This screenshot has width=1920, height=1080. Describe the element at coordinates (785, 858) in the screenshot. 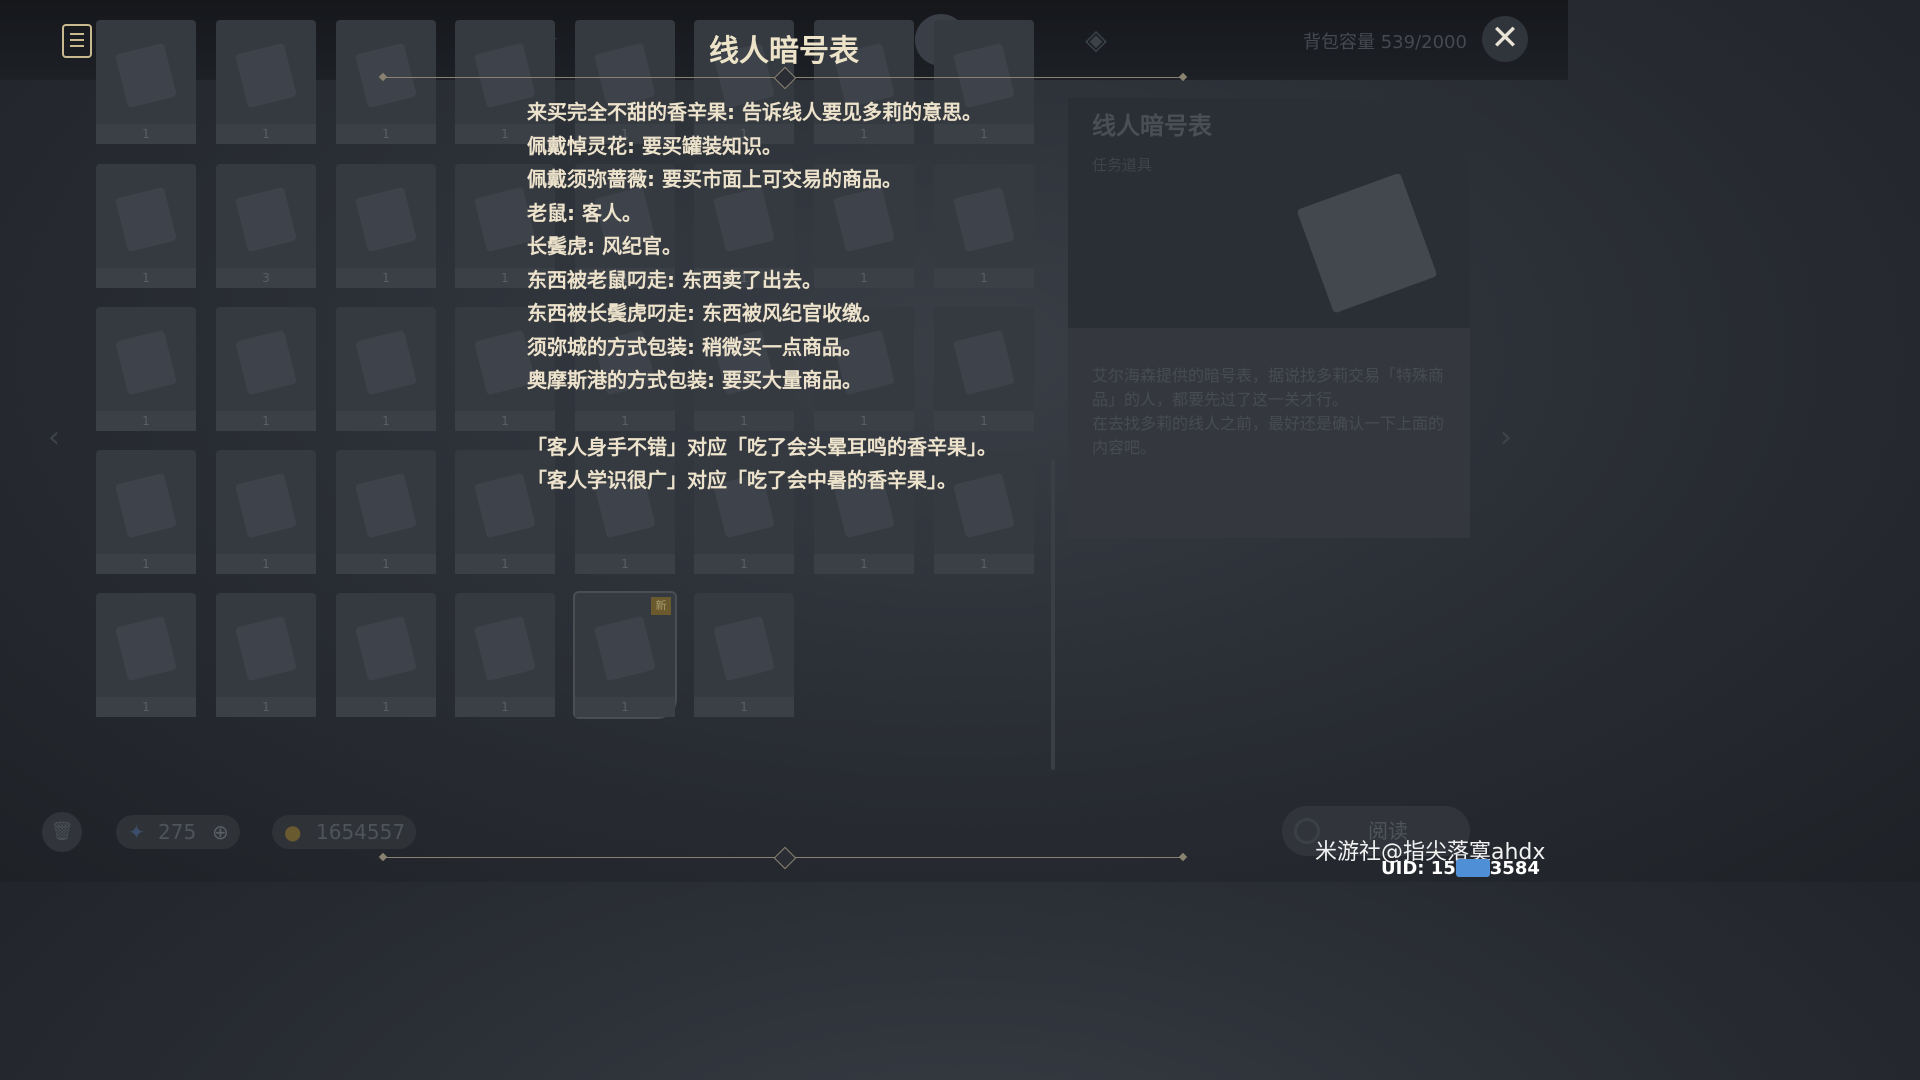

I see `divider-diamond-ornament` at that location.